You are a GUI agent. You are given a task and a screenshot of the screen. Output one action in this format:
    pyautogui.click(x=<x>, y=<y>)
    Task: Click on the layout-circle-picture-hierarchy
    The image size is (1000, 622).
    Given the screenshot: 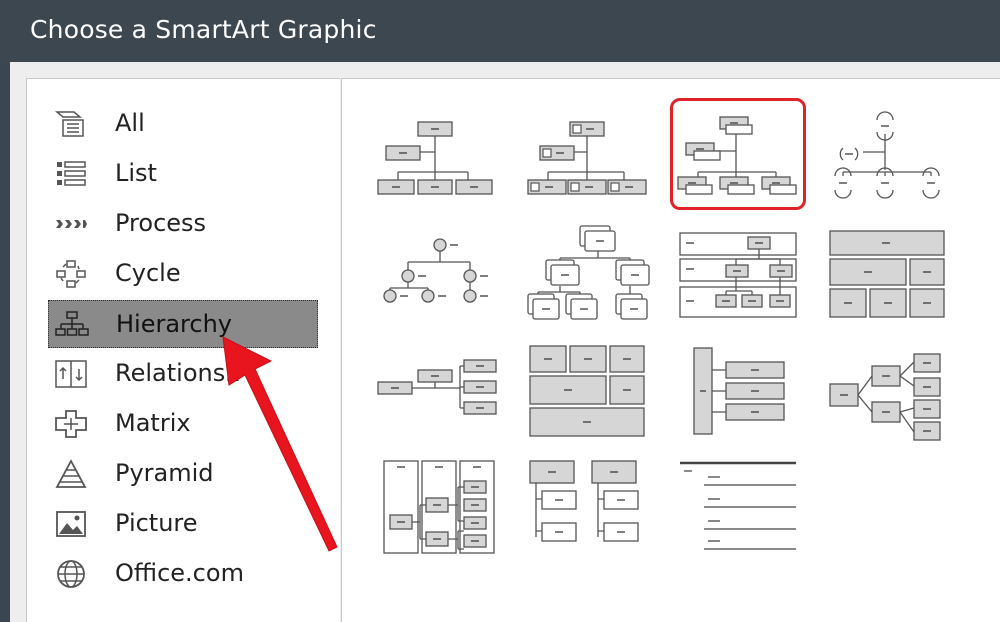 What is the action you would take?
    pyautogui.click(x=440, y=282)
    